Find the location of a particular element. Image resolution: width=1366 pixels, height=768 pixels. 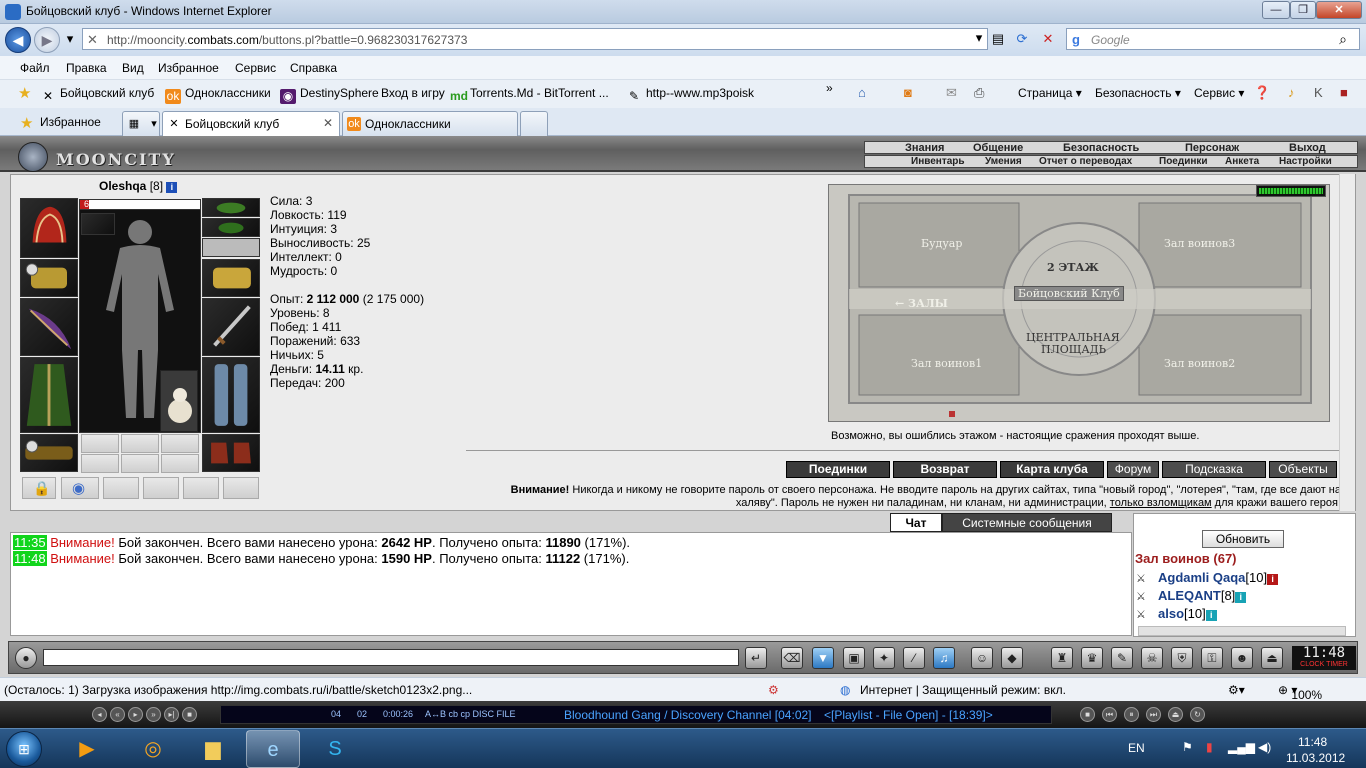

tab-chat: Чат is located at coordinates (916, 522).